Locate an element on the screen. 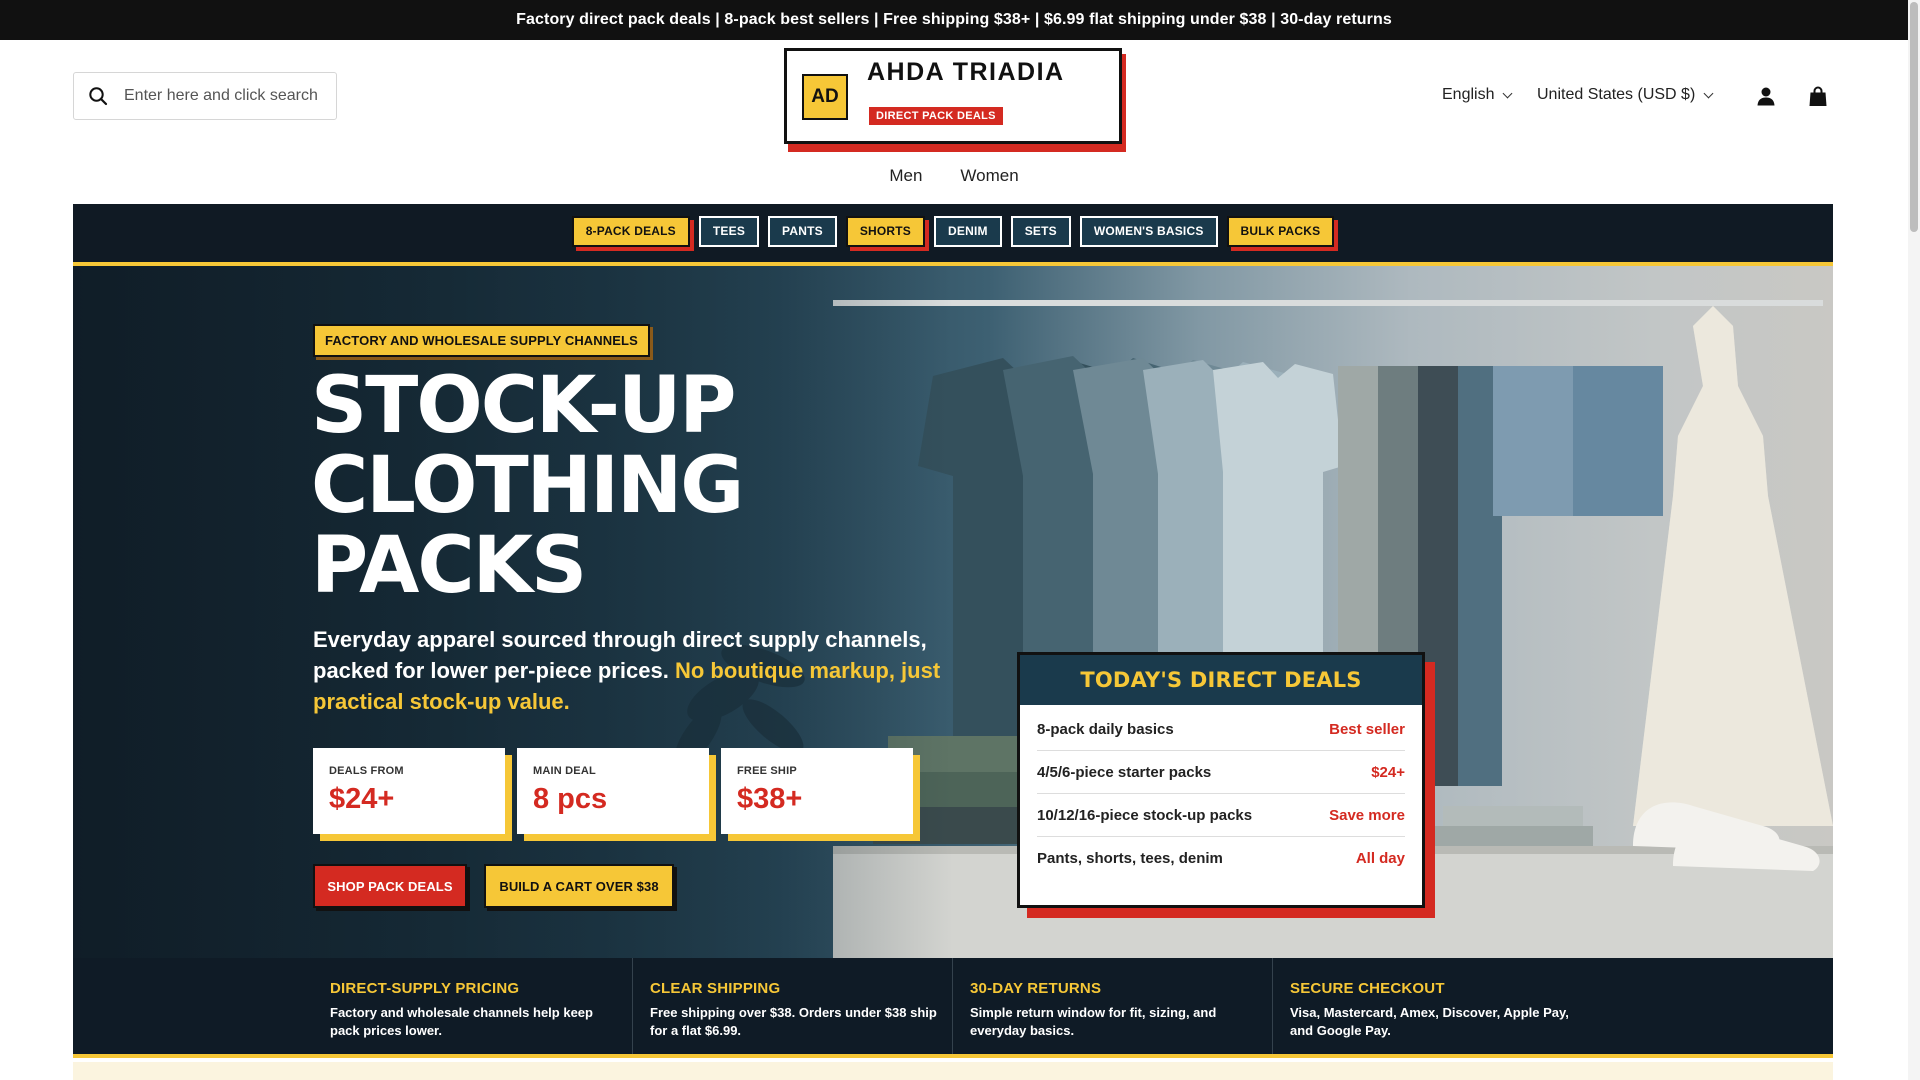  shopping-bag-icon is located at coordinates (1818, 96).